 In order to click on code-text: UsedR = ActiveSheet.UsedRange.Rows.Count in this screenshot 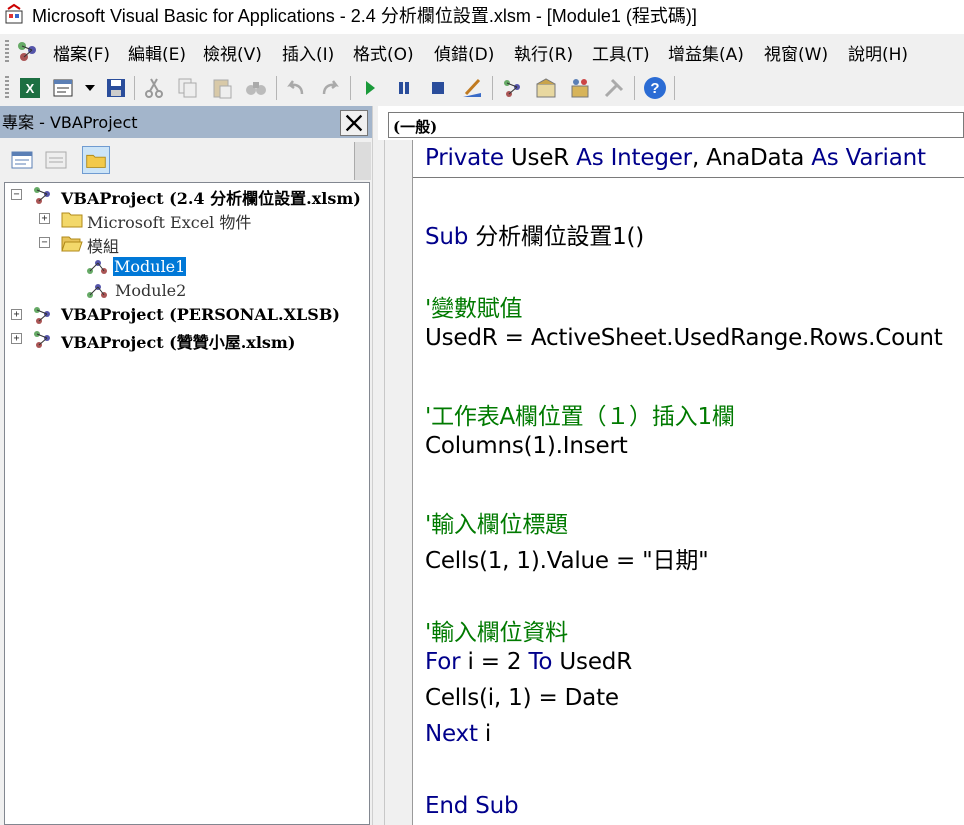, I will do `click(684, 338)`.